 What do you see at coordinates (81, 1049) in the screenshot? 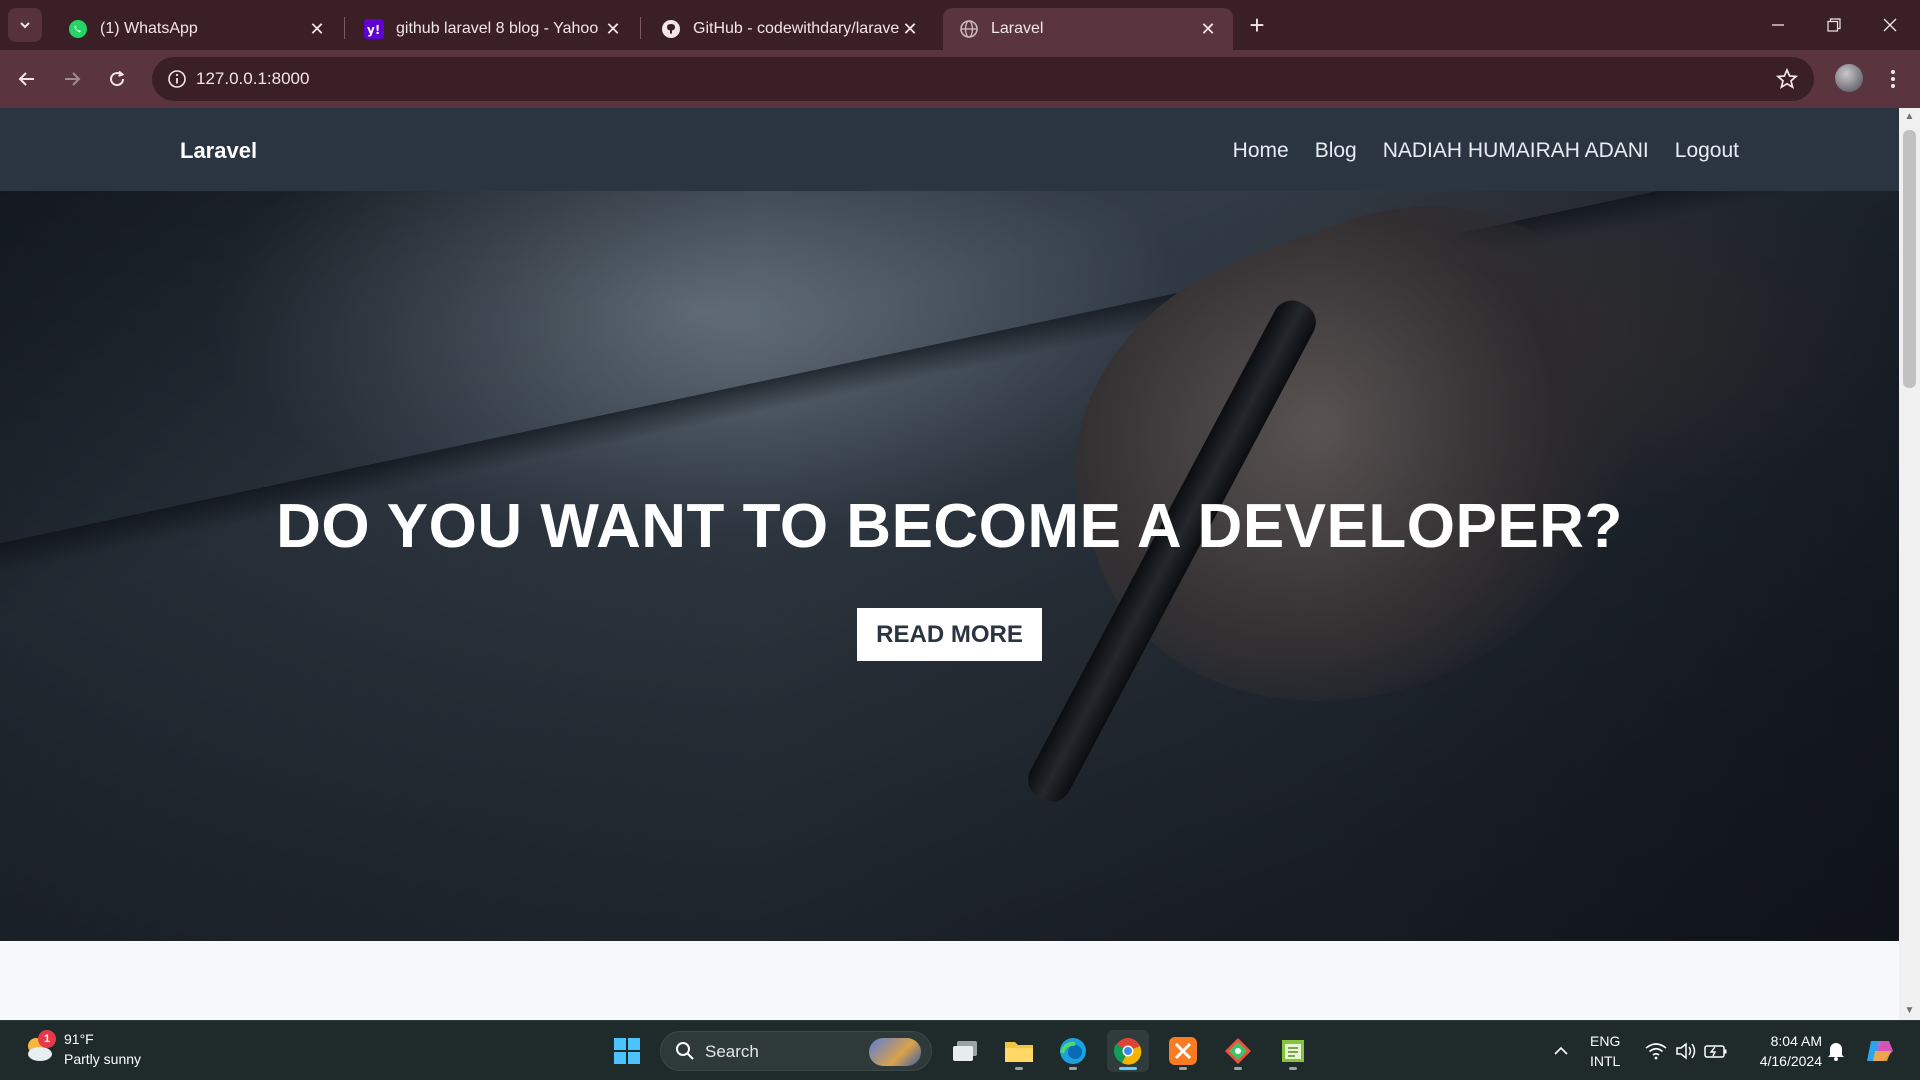
I see `weather-widget: 1 91°F Partly sunny` at bounding box center [81, 1049].